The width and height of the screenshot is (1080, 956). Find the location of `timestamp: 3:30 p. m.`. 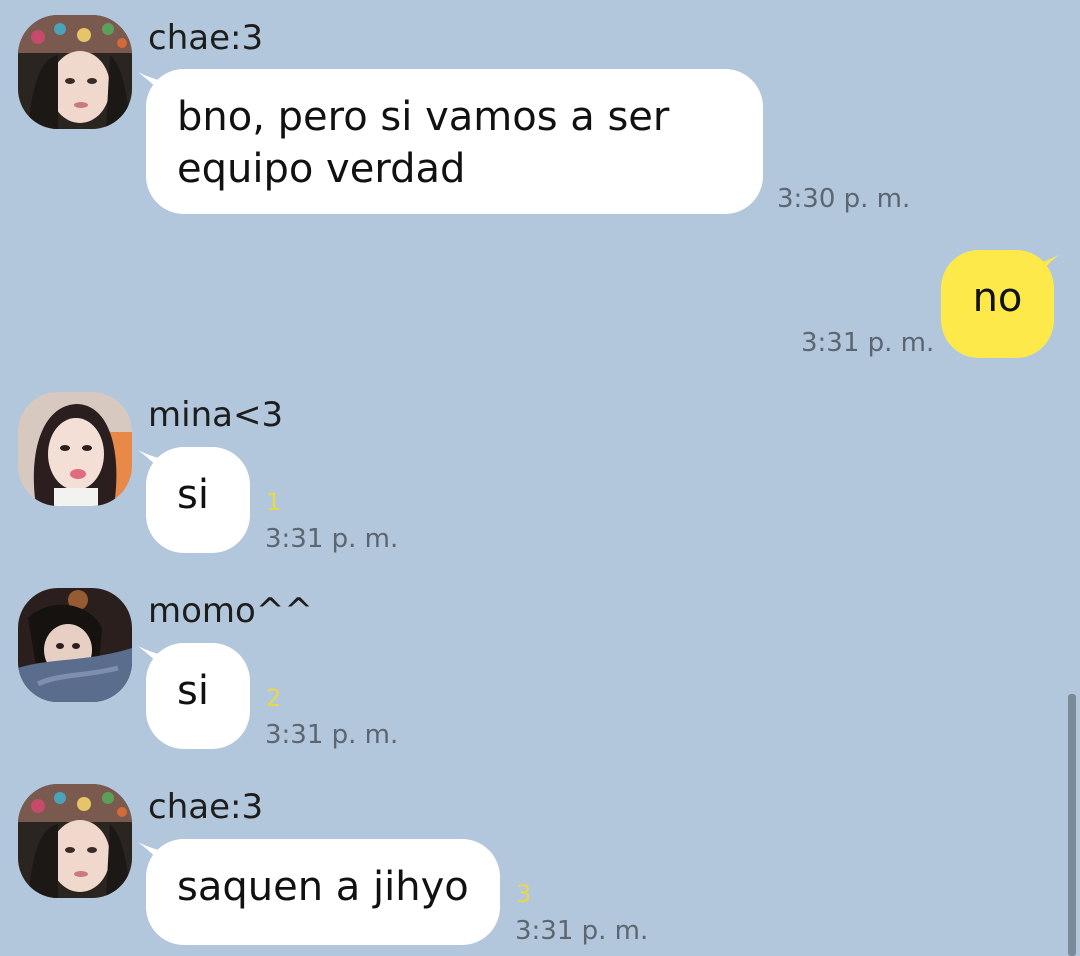

timestamp: 3:30 p. m. is located at coordinates (844, 199).